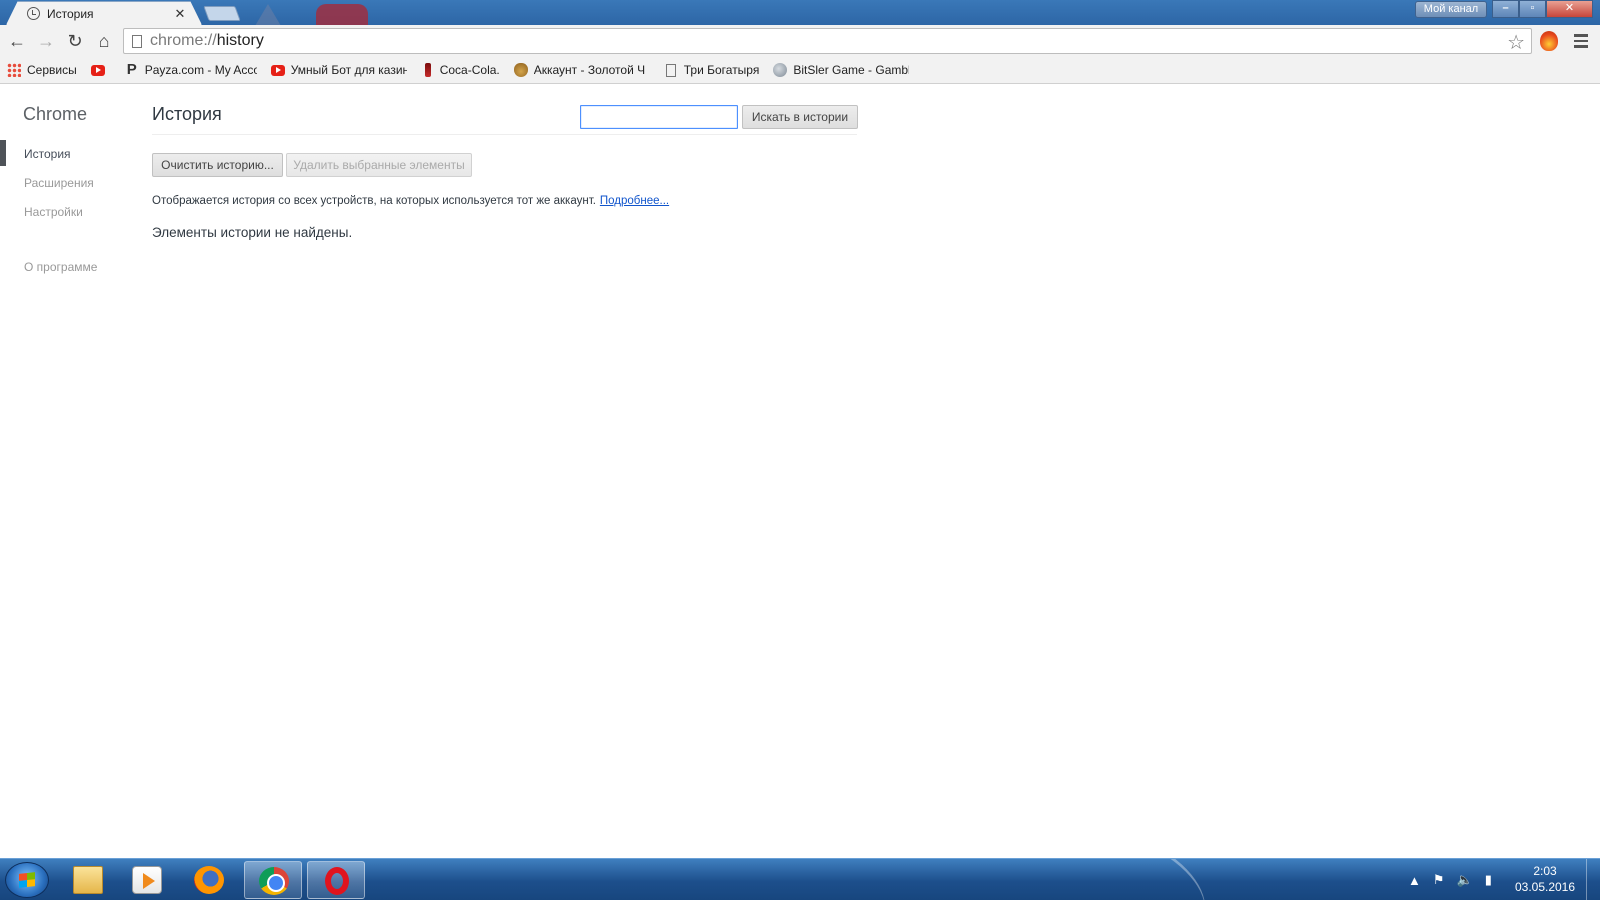 The width and height of the screenshot is (1600, 900). I want to click on bookmark-smart-bot: Умный Бот для казин, so click(338, 70).